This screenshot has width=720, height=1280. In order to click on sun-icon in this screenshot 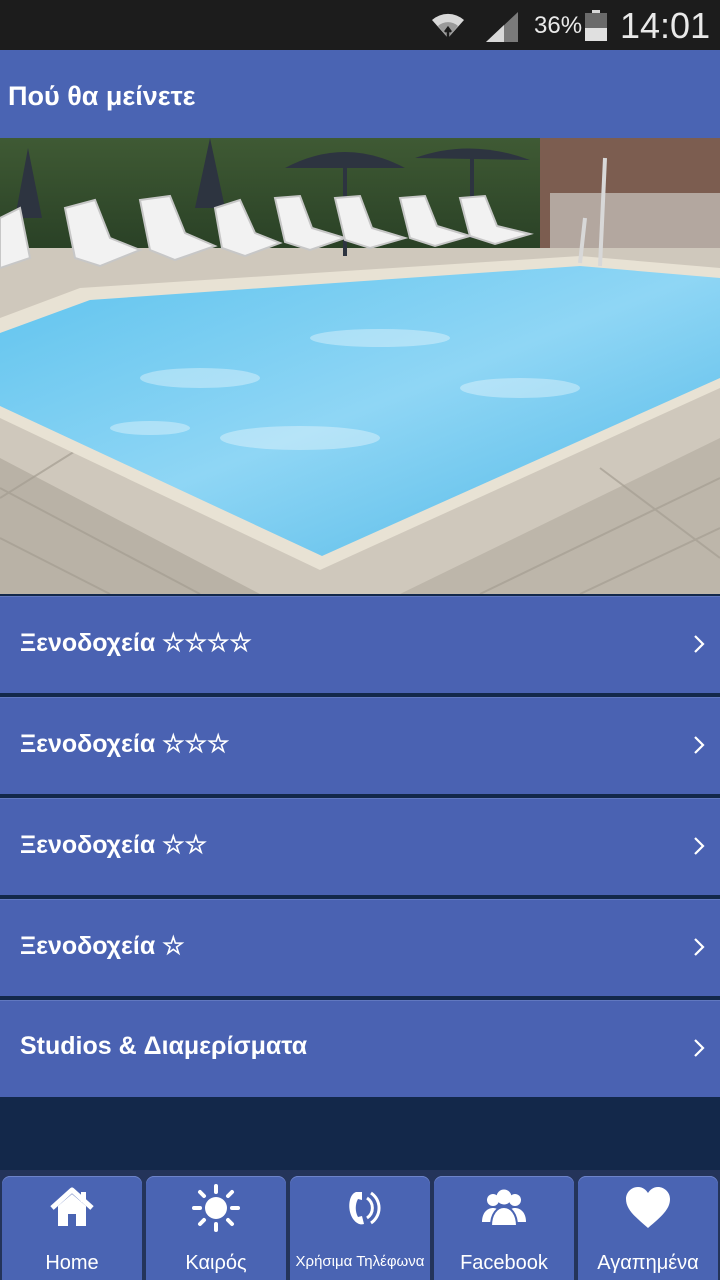, I will do `click(216, 1208)`.